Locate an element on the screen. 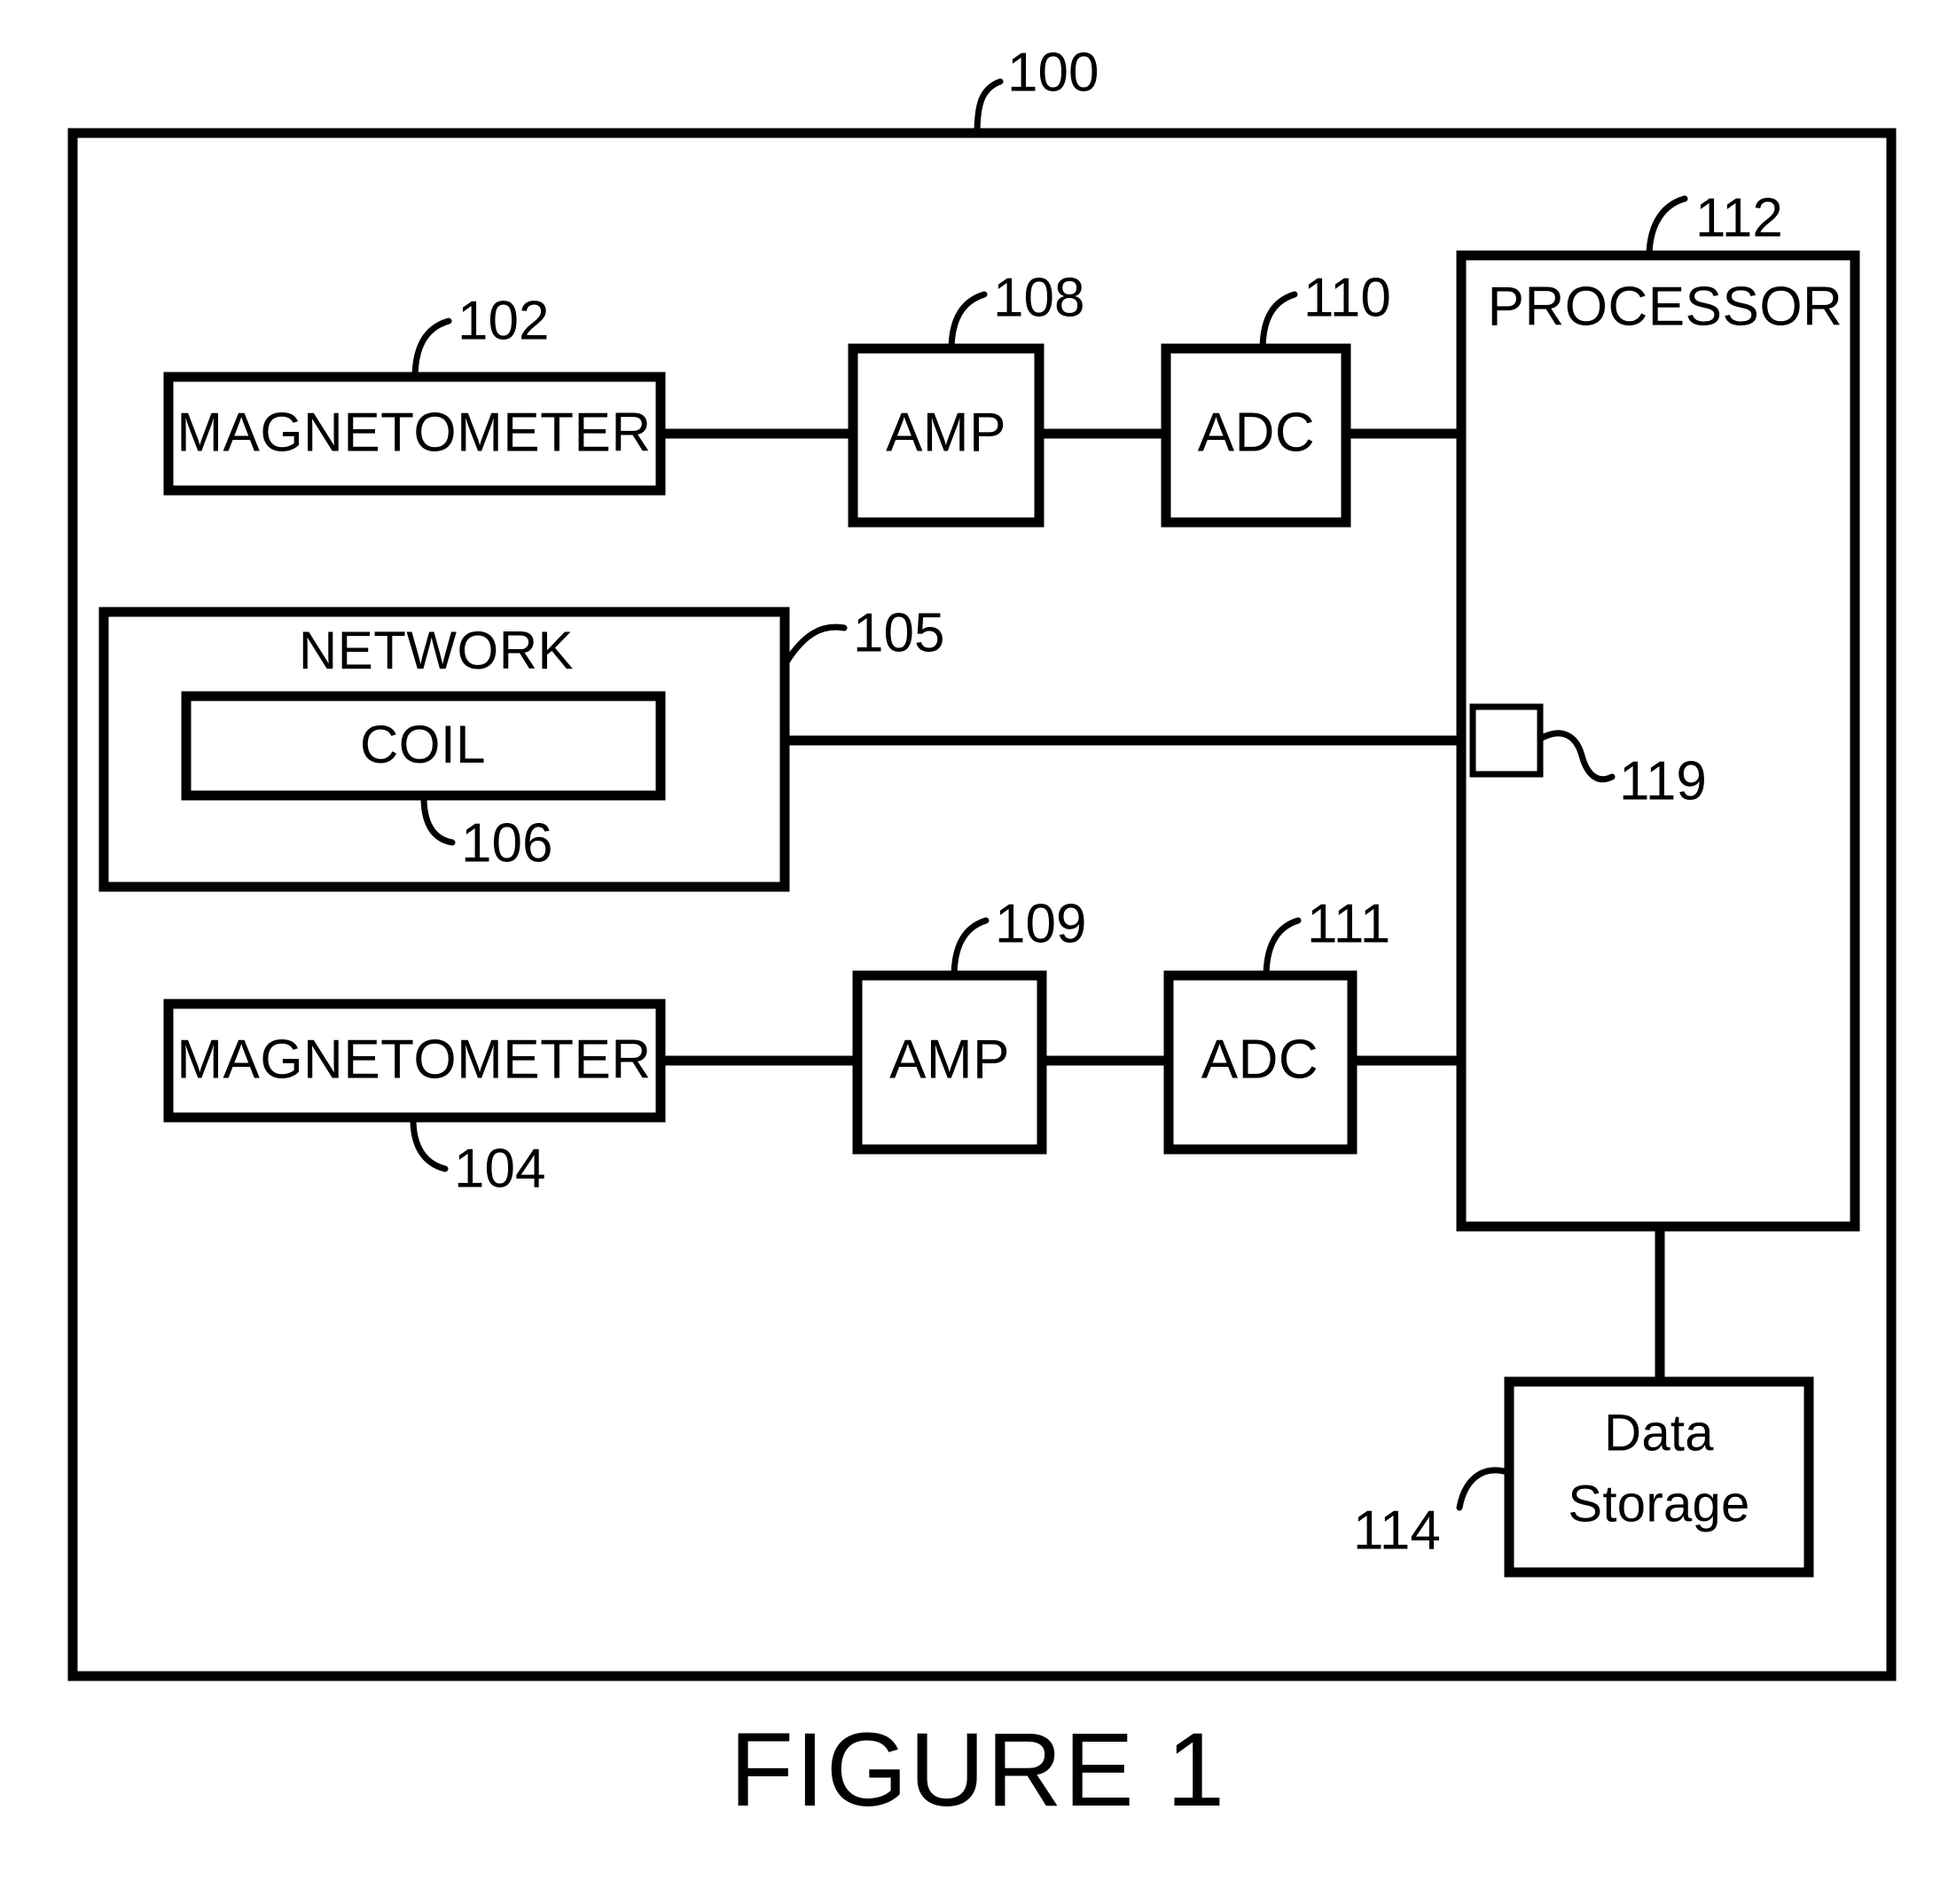 The height and width of the screenshot is (1904, 1956). magnetometer-top-ref-label: 102 is located at coordinates (503, 320).